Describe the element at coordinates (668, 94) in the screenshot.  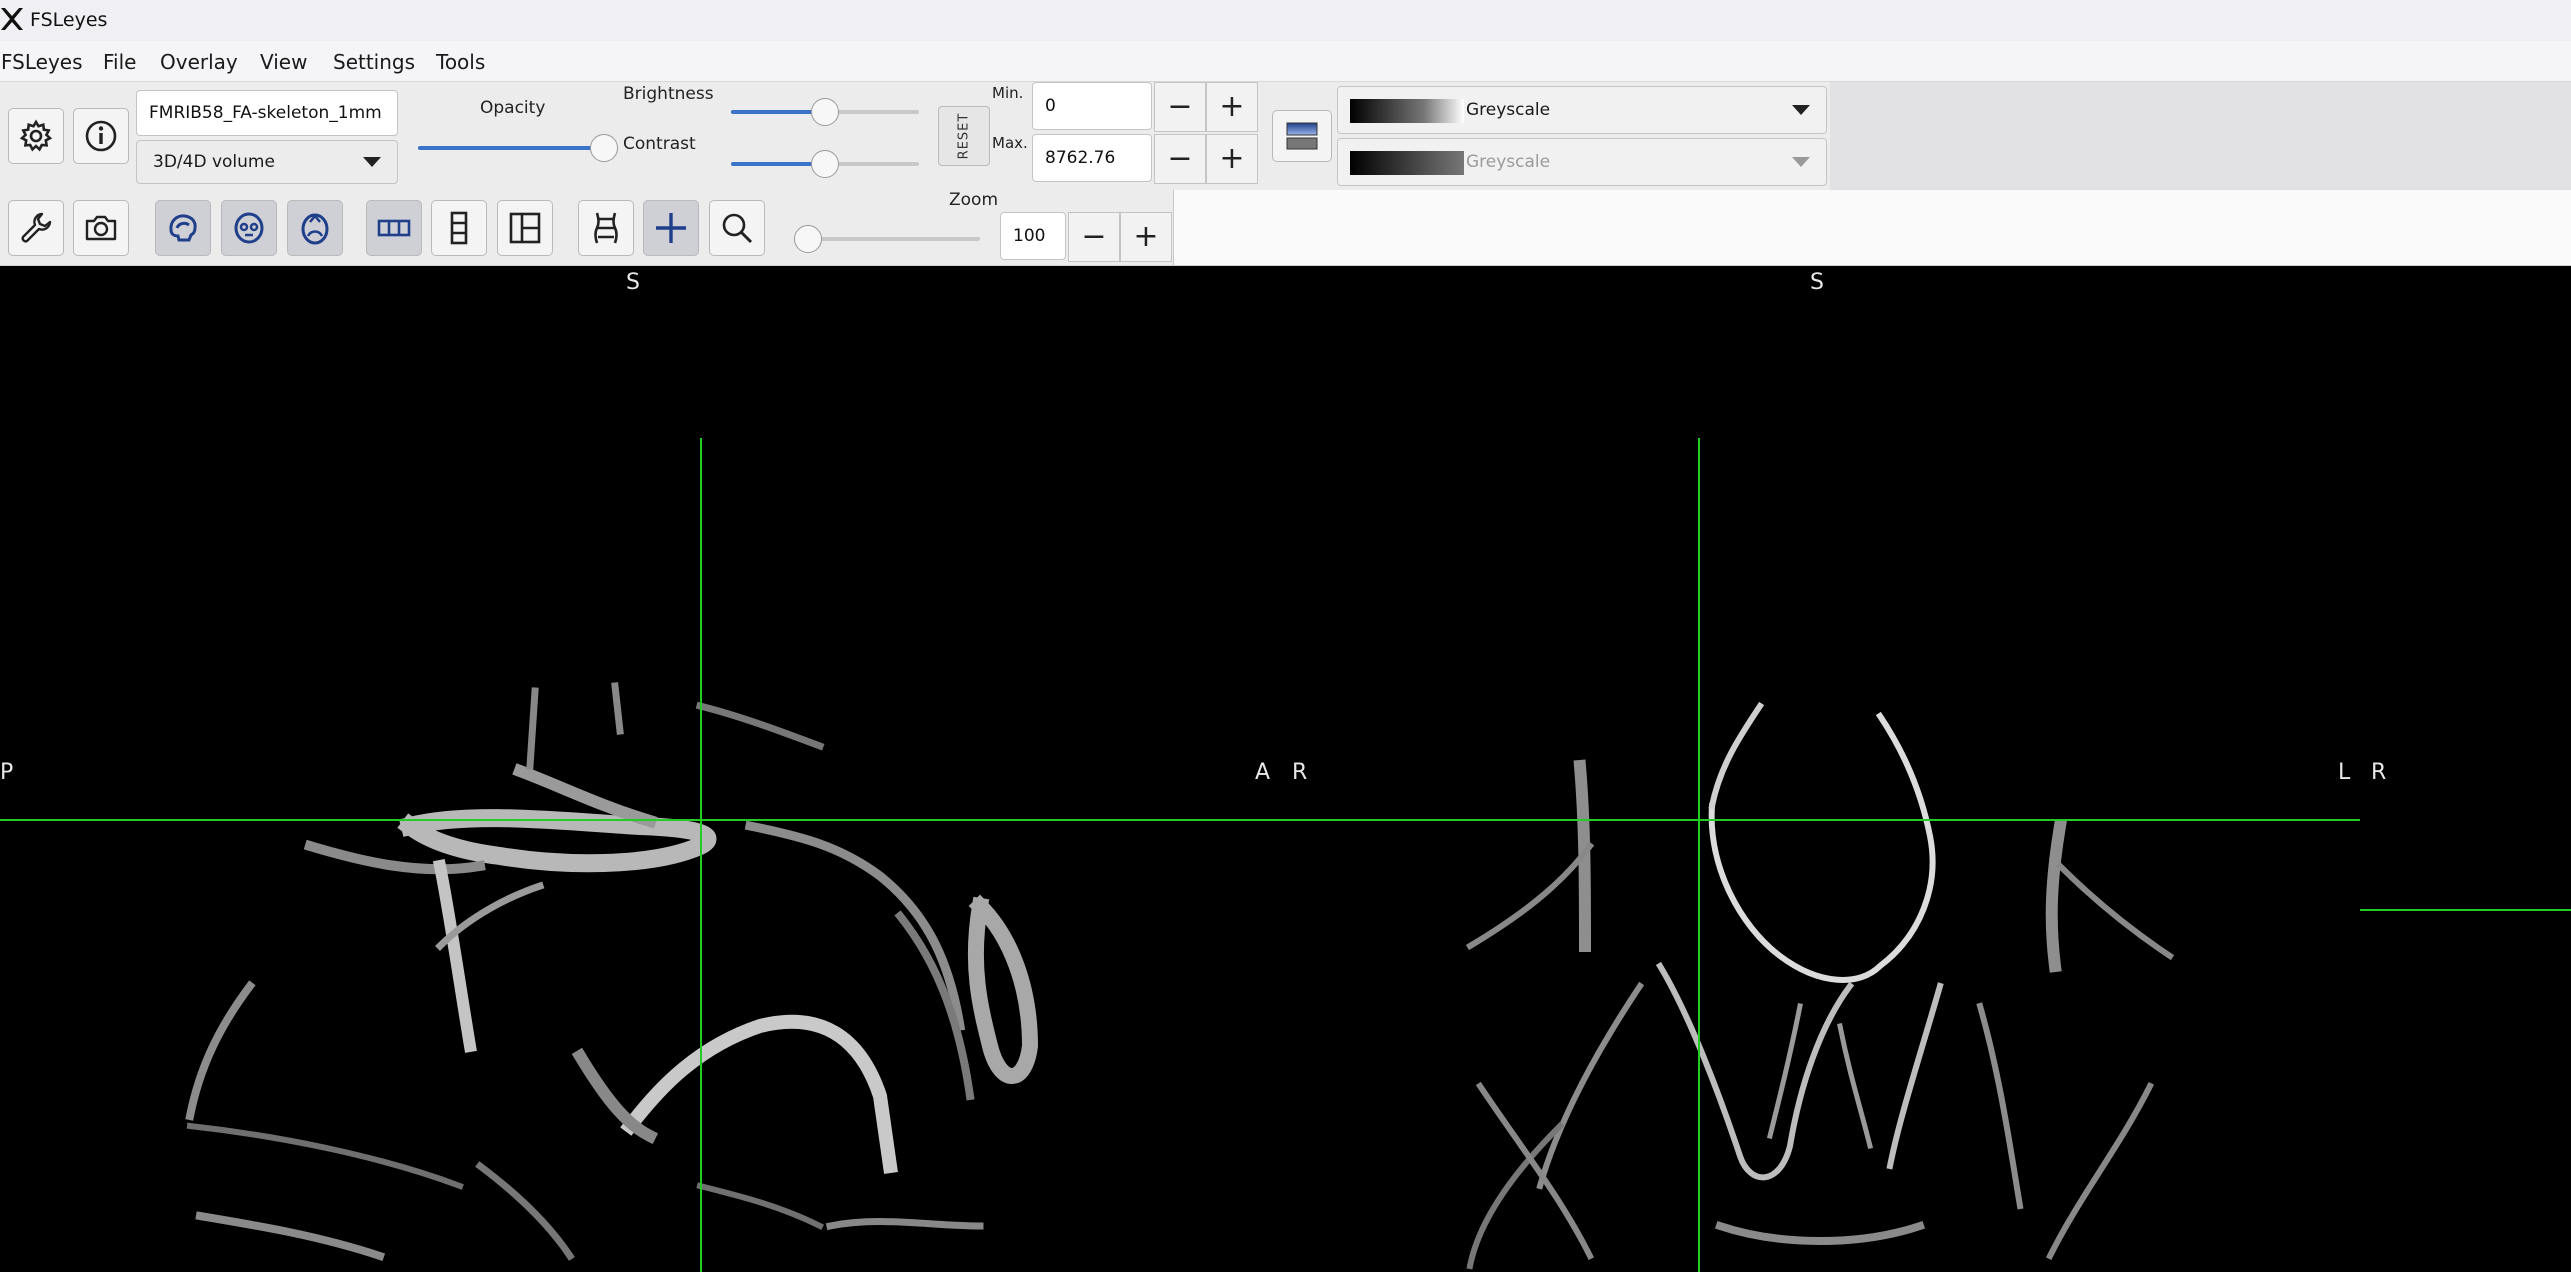
I see `brightness-label: Brightness` at that location.